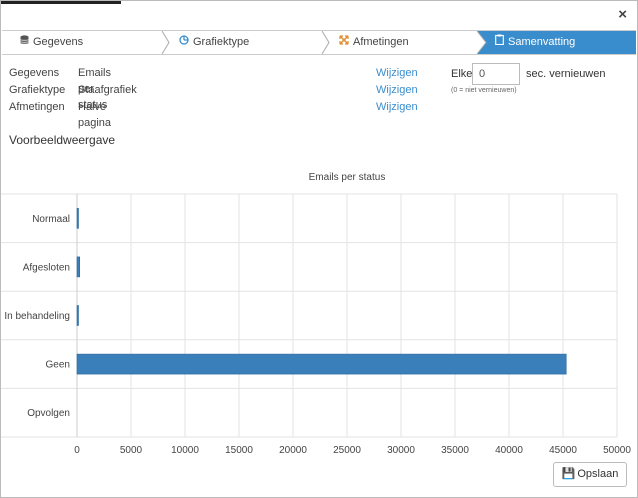 The image size is (638, 498). Describe the element at coordinates (484, 90) in the screenshot. I see `refresh-hint: (0 = niet vernieuwen)` at that location.